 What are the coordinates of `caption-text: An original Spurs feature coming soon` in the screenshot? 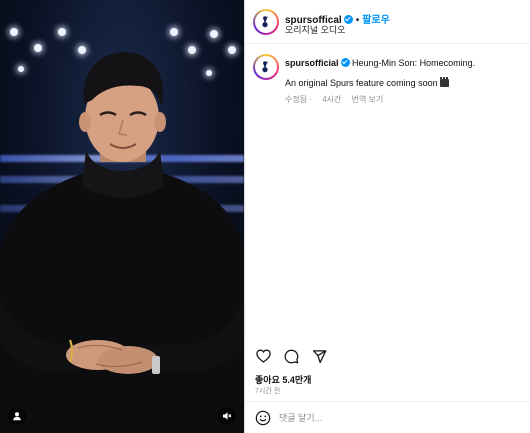 It's located at (361, 83).